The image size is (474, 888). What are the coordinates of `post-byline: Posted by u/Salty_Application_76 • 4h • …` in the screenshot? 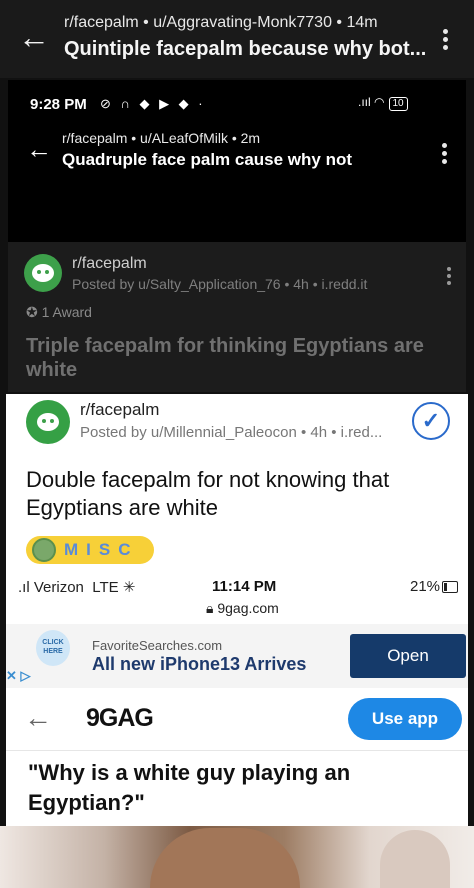 It's located at (220, 284).